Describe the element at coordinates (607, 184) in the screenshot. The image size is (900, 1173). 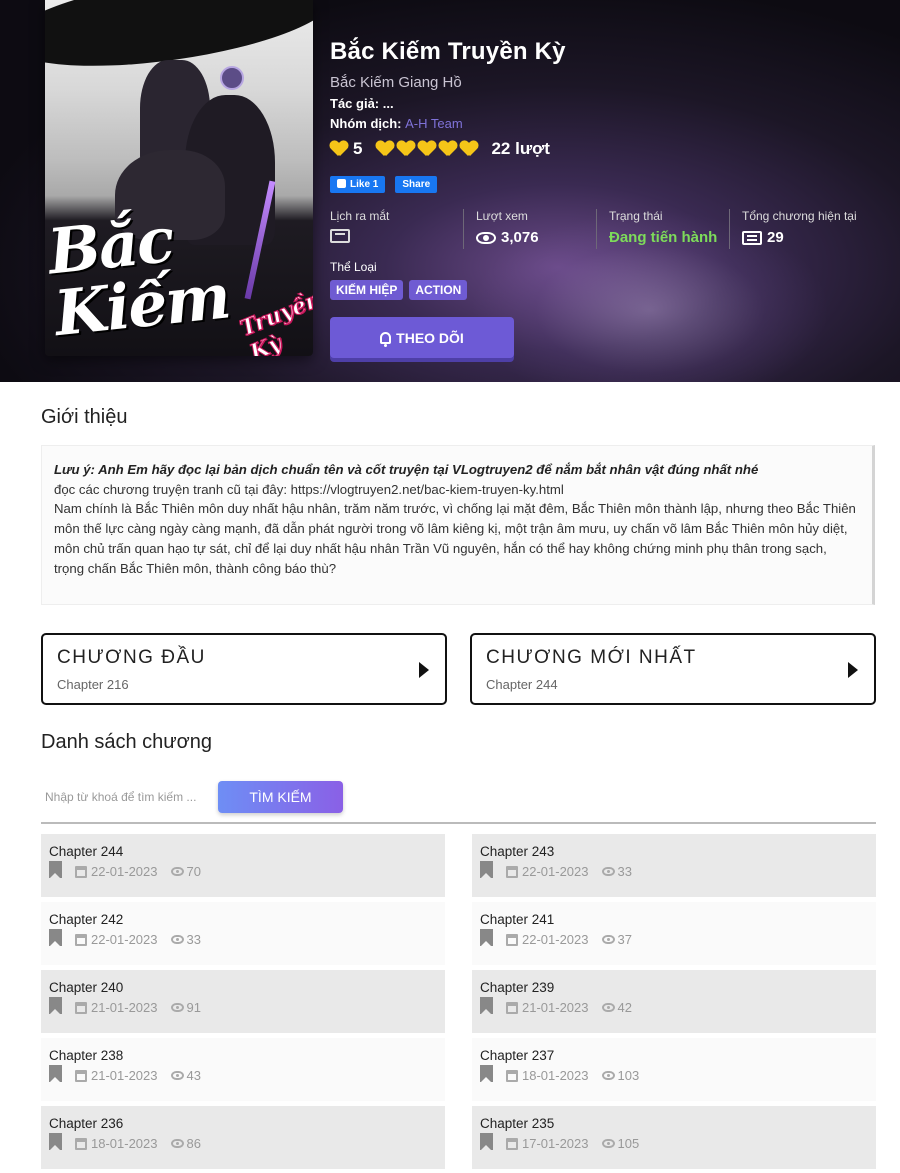
I see `social-buttons: Like 1 Share` at that location.